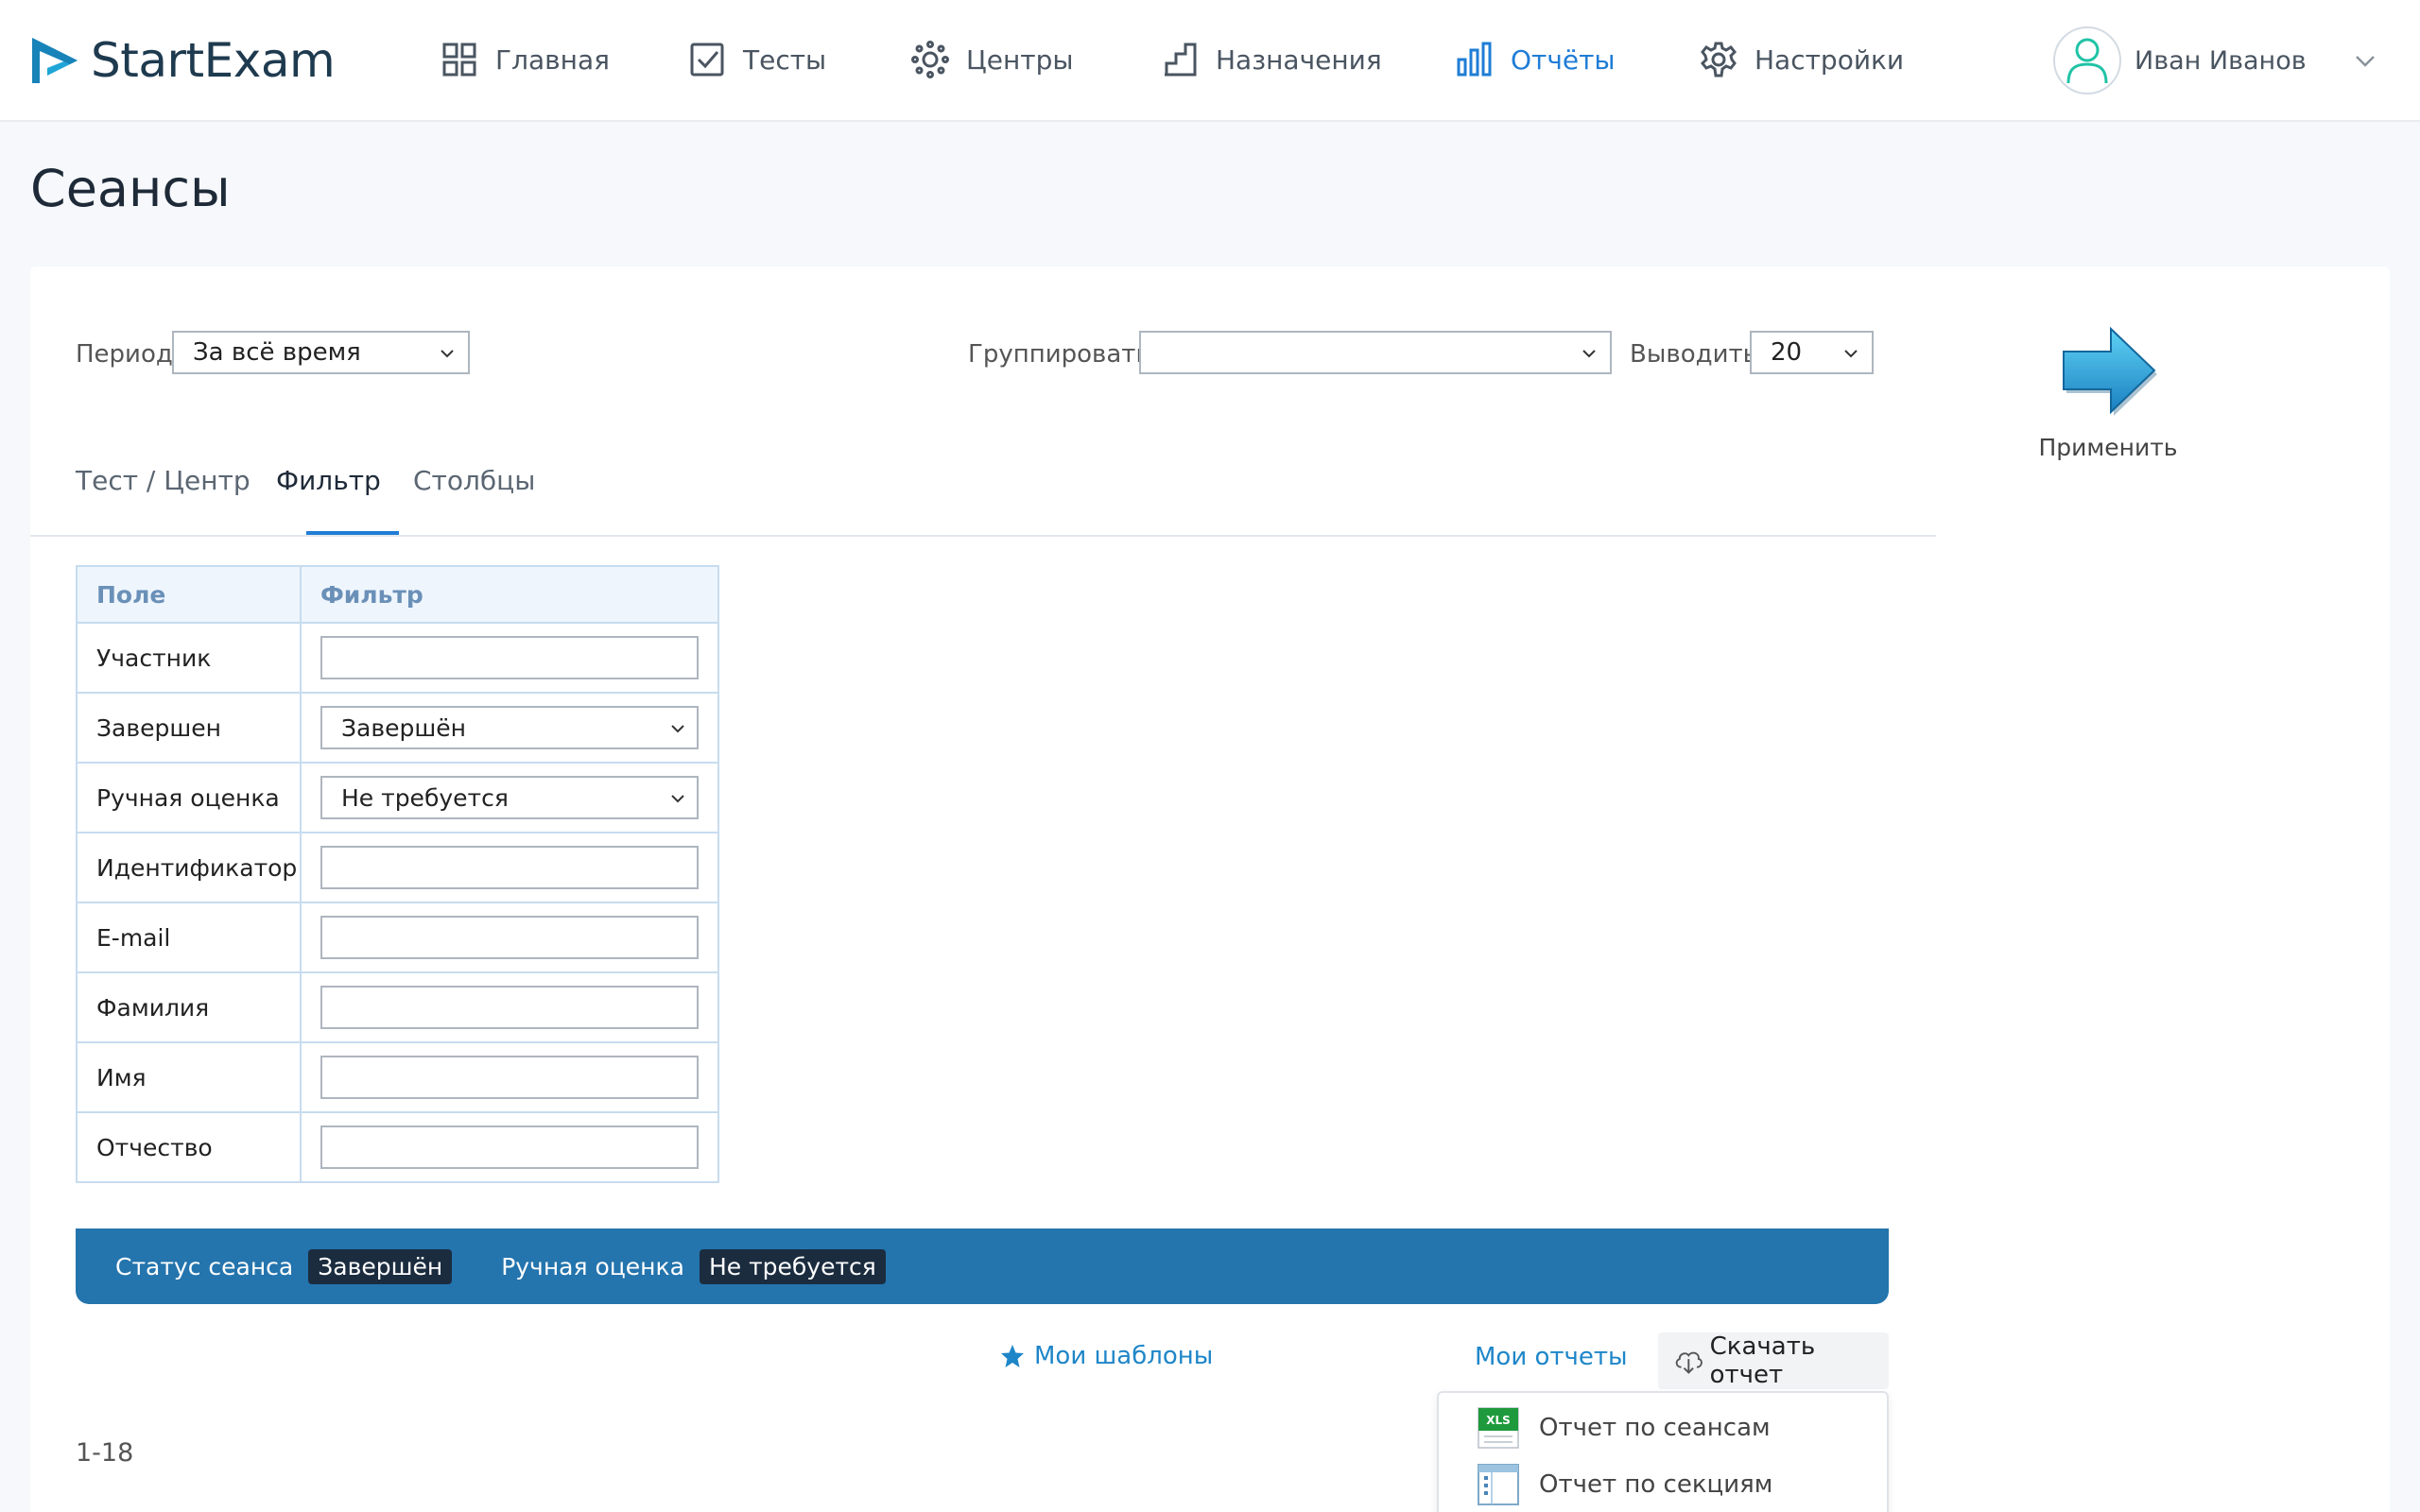 The height and width of the screenshot is (1512, 2420). Describe the element at coordinates (189, 1007) in the screenshot. I see `field-name: Фамилия` at that location.